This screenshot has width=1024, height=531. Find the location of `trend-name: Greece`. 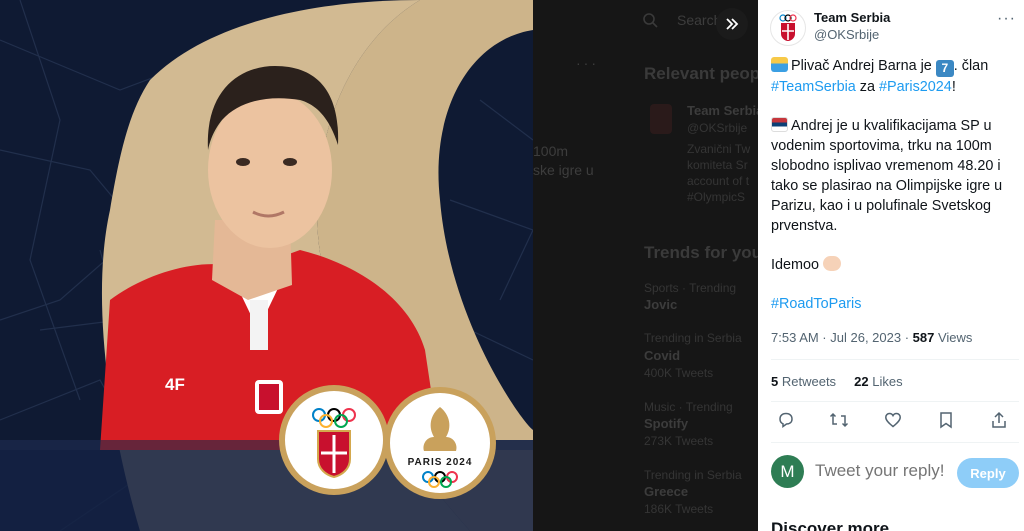

trend-name: Greece is located at coordinates (666, 491).